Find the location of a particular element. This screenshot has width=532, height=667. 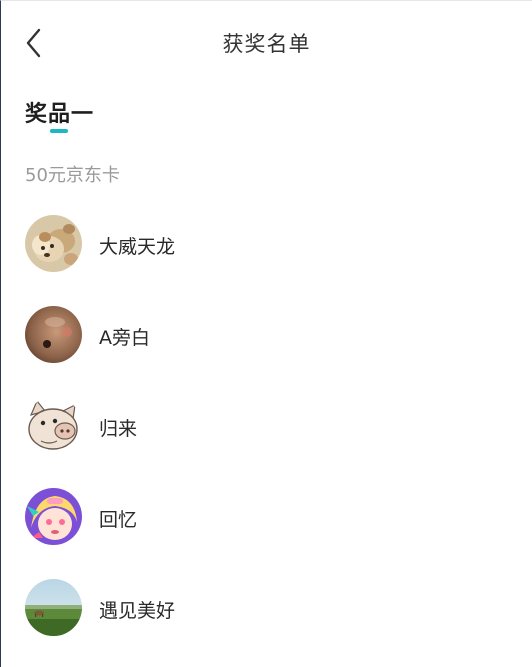

winner-row: 遇见美好 is located at coordinates (266, 616).